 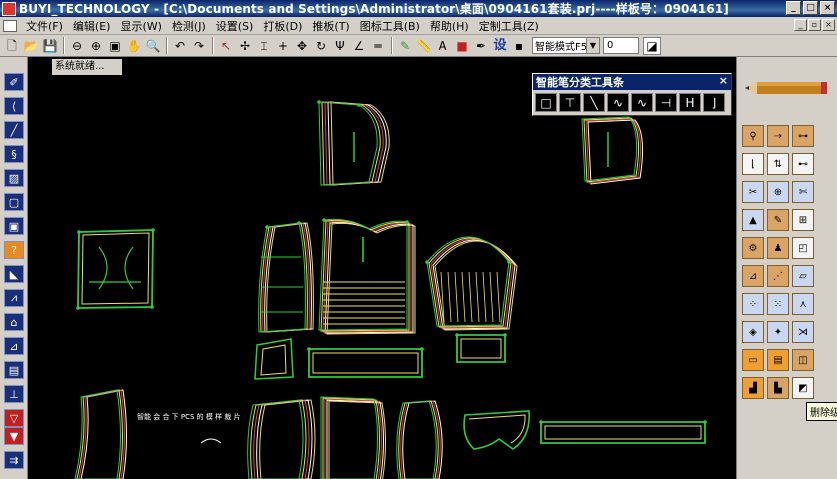 I want to click on number-input: 0, so click(x=621, y=45).